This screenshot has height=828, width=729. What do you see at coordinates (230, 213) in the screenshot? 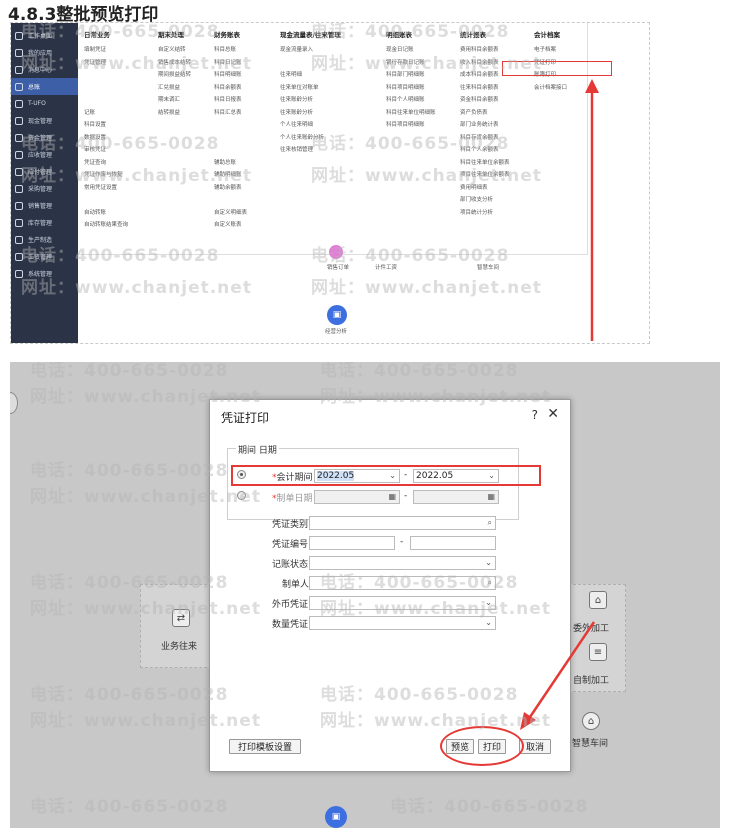
I see `menu-item: 自定义明细表` at bounding box center [230, 213].